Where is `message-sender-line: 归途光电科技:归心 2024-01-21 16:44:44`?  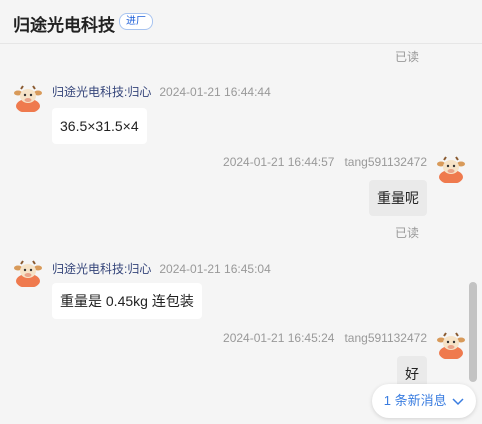 message-sender-line: 归途光电科技:归心 2024-01-21 16:44:44 is located at coordinates (161, 91).